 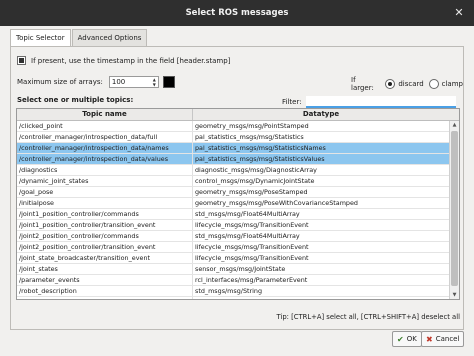 I want to click on window-title: Select ROS messages, so click(x=237, y=13).